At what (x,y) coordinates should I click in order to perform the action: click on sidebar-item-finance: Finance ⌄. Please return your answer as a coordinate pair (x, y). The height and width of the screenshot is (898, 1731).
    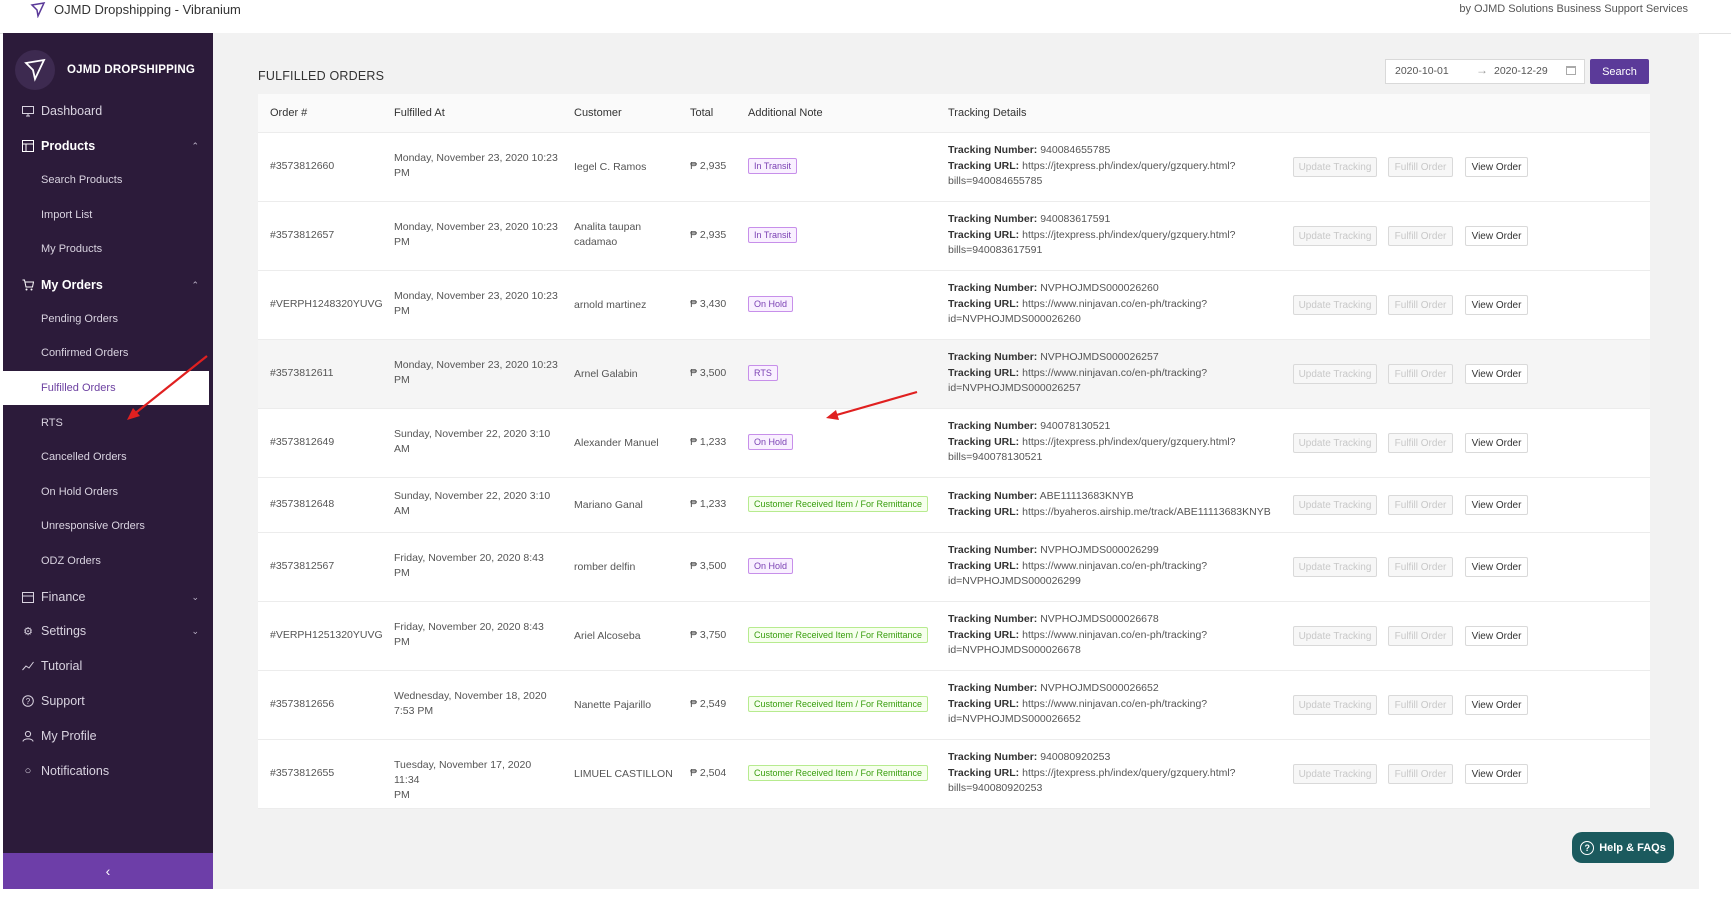
    Looking at the image, I should click on (108, 597).